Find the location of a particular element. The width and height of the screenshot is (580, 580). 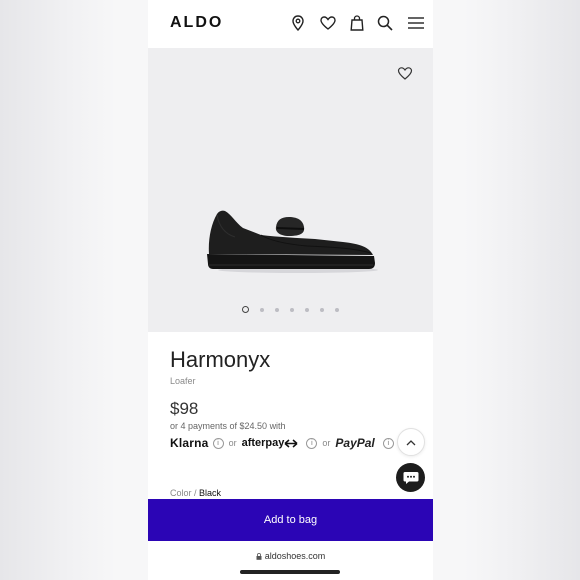

favorite-heart-icon is located at coordinates (405, 73).